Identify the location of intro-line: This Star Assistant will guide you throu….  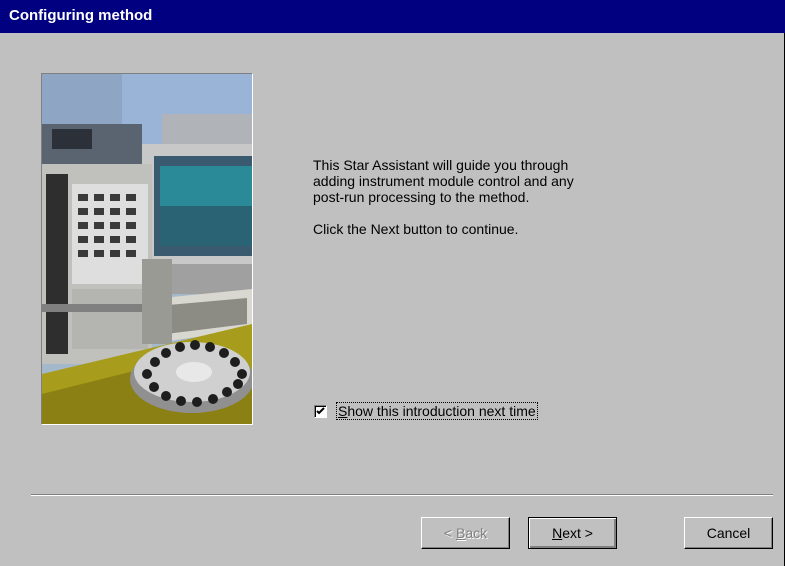
(441, 165).